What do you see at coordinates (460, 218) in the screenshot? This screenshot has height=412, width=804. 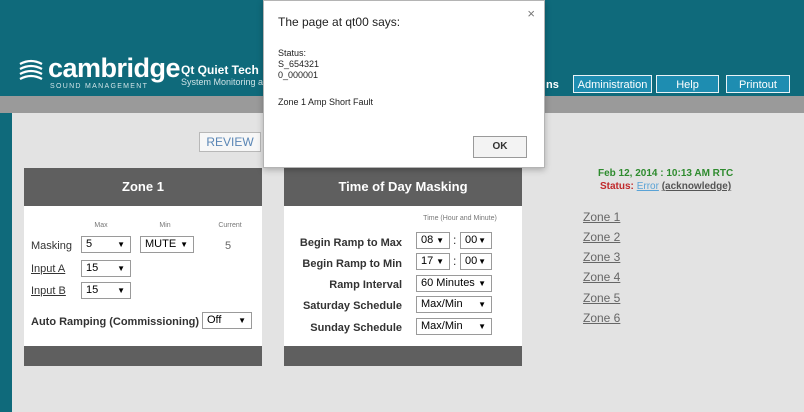 I see `time-column-header: Time (Hour and Minute)` at bounding box center [460, 218].